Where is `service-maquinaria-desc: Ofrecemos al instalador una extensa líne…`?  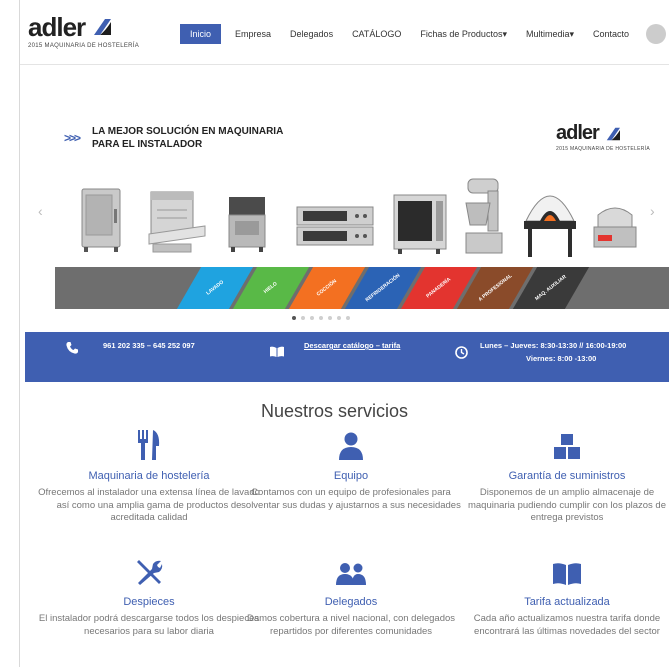 service-maquinaria-desc: Ofrecemos al instalador una extensa líne… is located at coordinates (149, 505).